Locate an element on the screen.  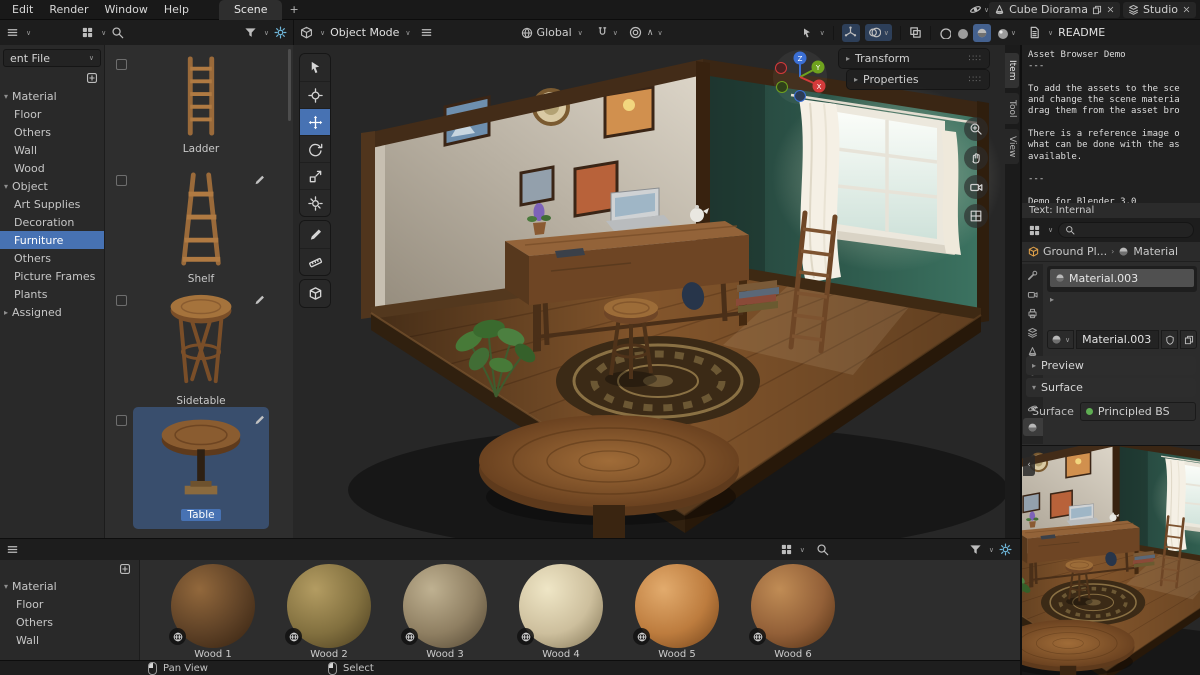
tool-transform is located at coordinates (315, 202).